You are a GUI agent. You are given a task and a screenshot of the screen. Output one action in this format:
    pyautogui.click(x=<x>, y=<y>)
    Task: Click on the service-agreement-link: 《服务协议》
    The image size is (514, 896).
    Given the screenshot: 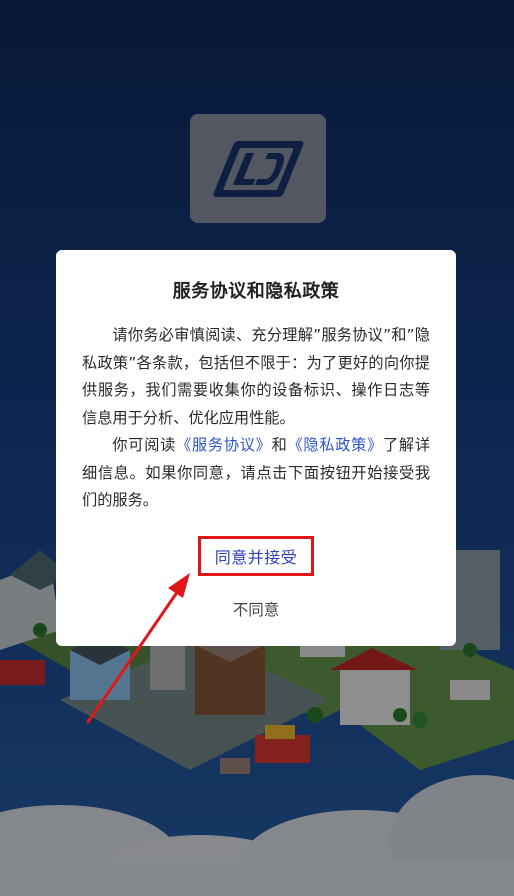 What is the action you would take?
    pyautogui.click(x=224, y=445)
    